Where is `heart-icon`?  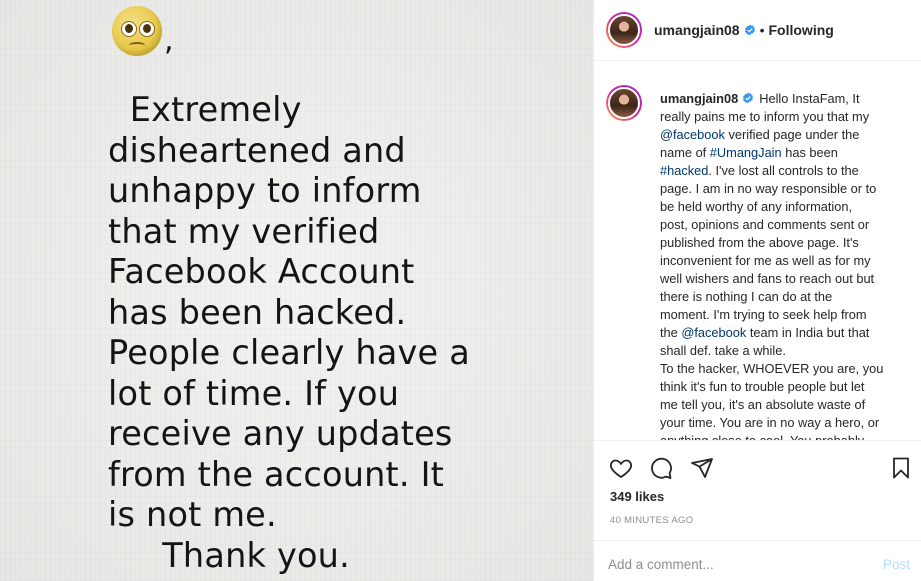 heart-icon is located at coordinates (621, 468).